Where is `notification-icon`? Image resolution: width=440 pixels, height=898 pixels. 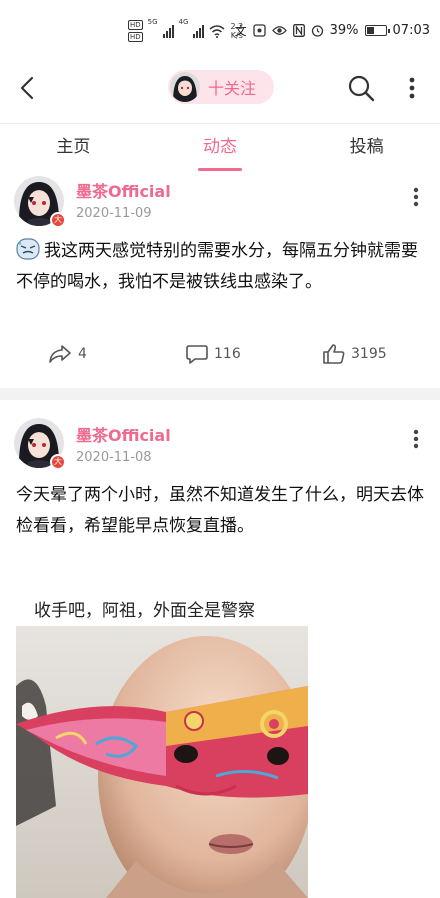 notification-icon is located at coordinates (259, 30).